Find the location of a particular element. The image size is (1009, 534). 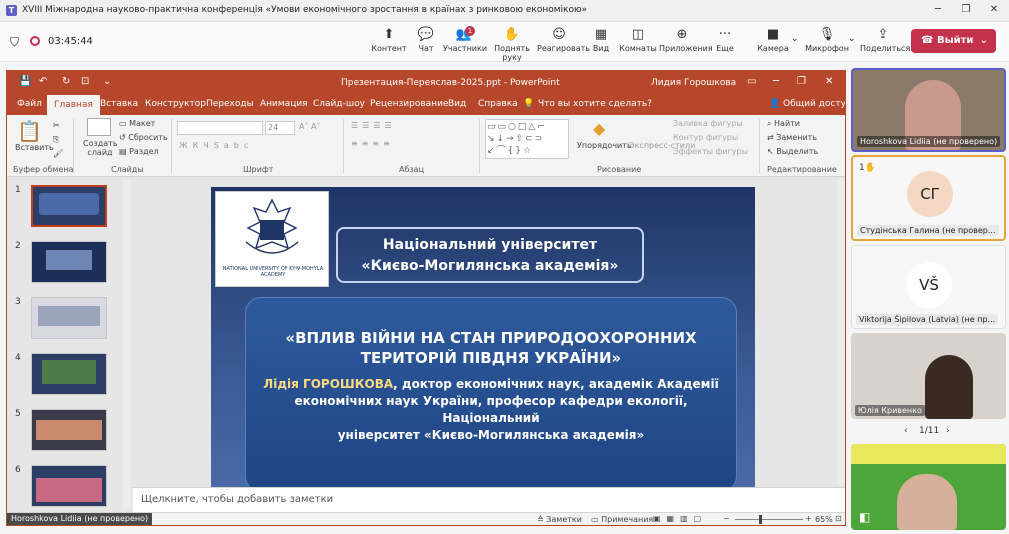

cut-icon: ✂ is located at coordinates (56, 125).